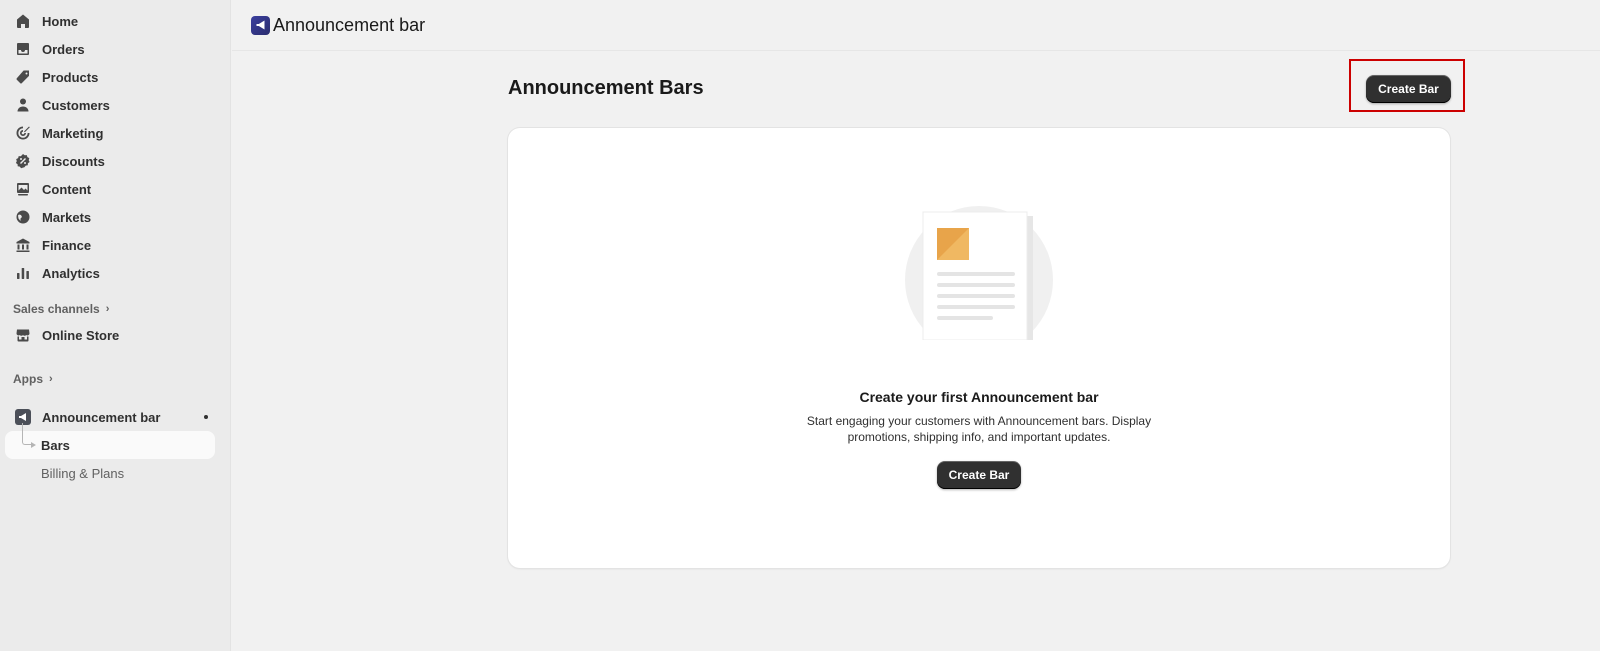 Image resolution: width=1600 pixels, height=651 pixels. What do you see at coordinates (71, 273) in the screenshot?
I see `sidebar-item-label: Analytics` at bounding box center [71, 273].